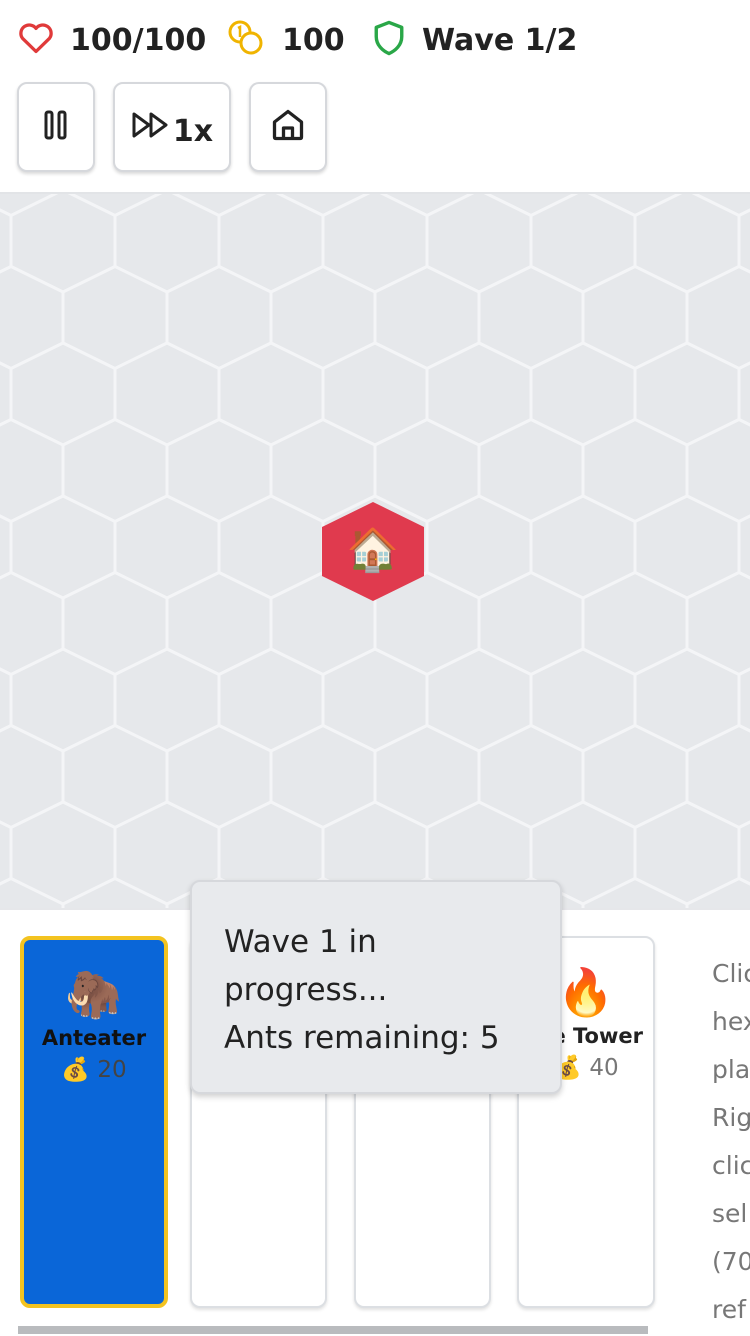  Describe the element at coordinates (731, 973) in the screenshot. I see `help-line: Clic` at that location.